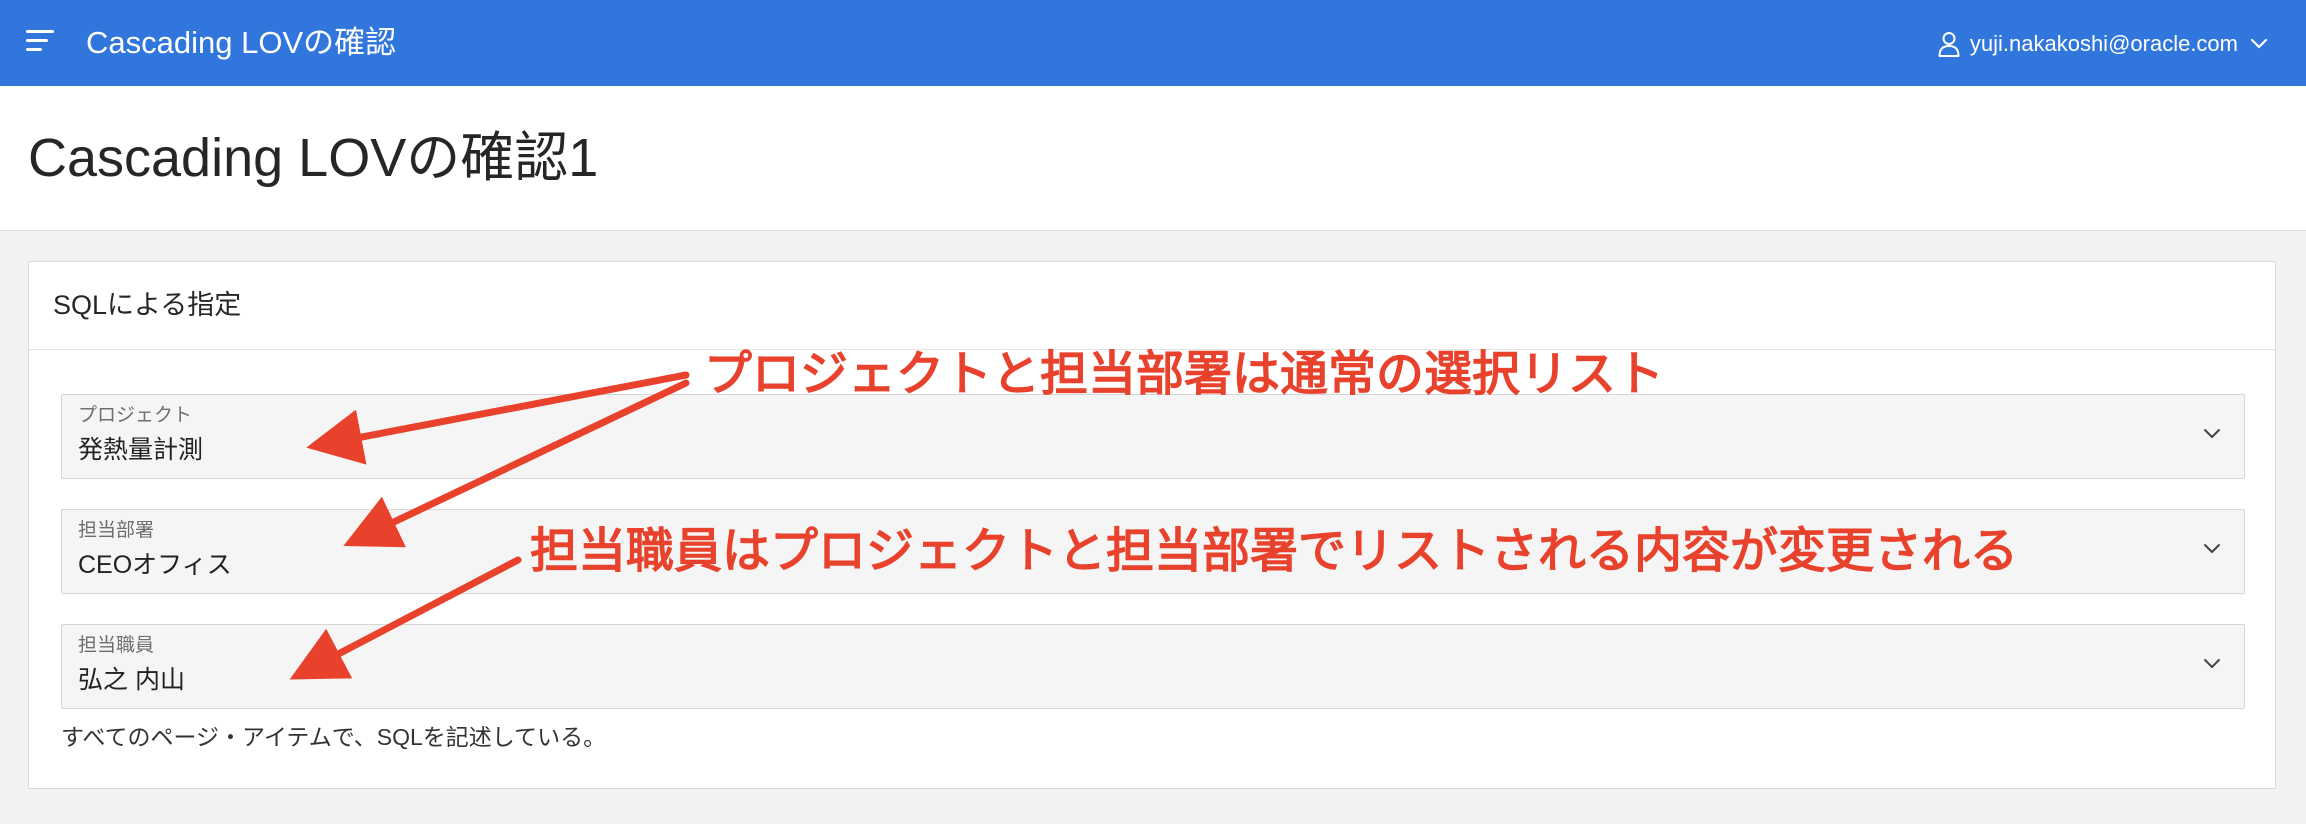 The width and height of the screenshot is (2306, 824). I want to click on project-value: 発熱量計測, so click(141, 450).